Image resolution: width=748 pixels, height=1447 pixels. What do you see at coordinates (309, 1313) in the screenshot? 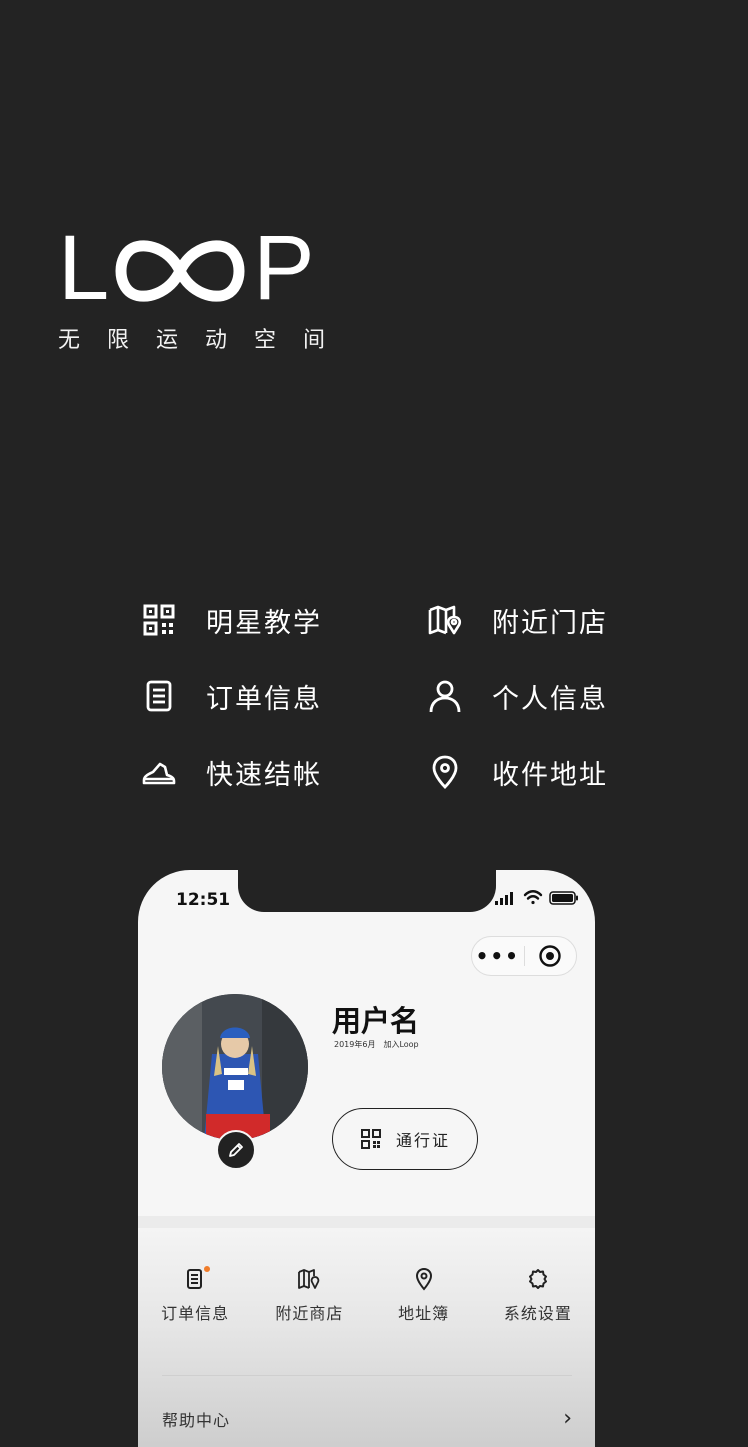
I see `menu-label: 附近商店` at bounding box center [309, 1313].